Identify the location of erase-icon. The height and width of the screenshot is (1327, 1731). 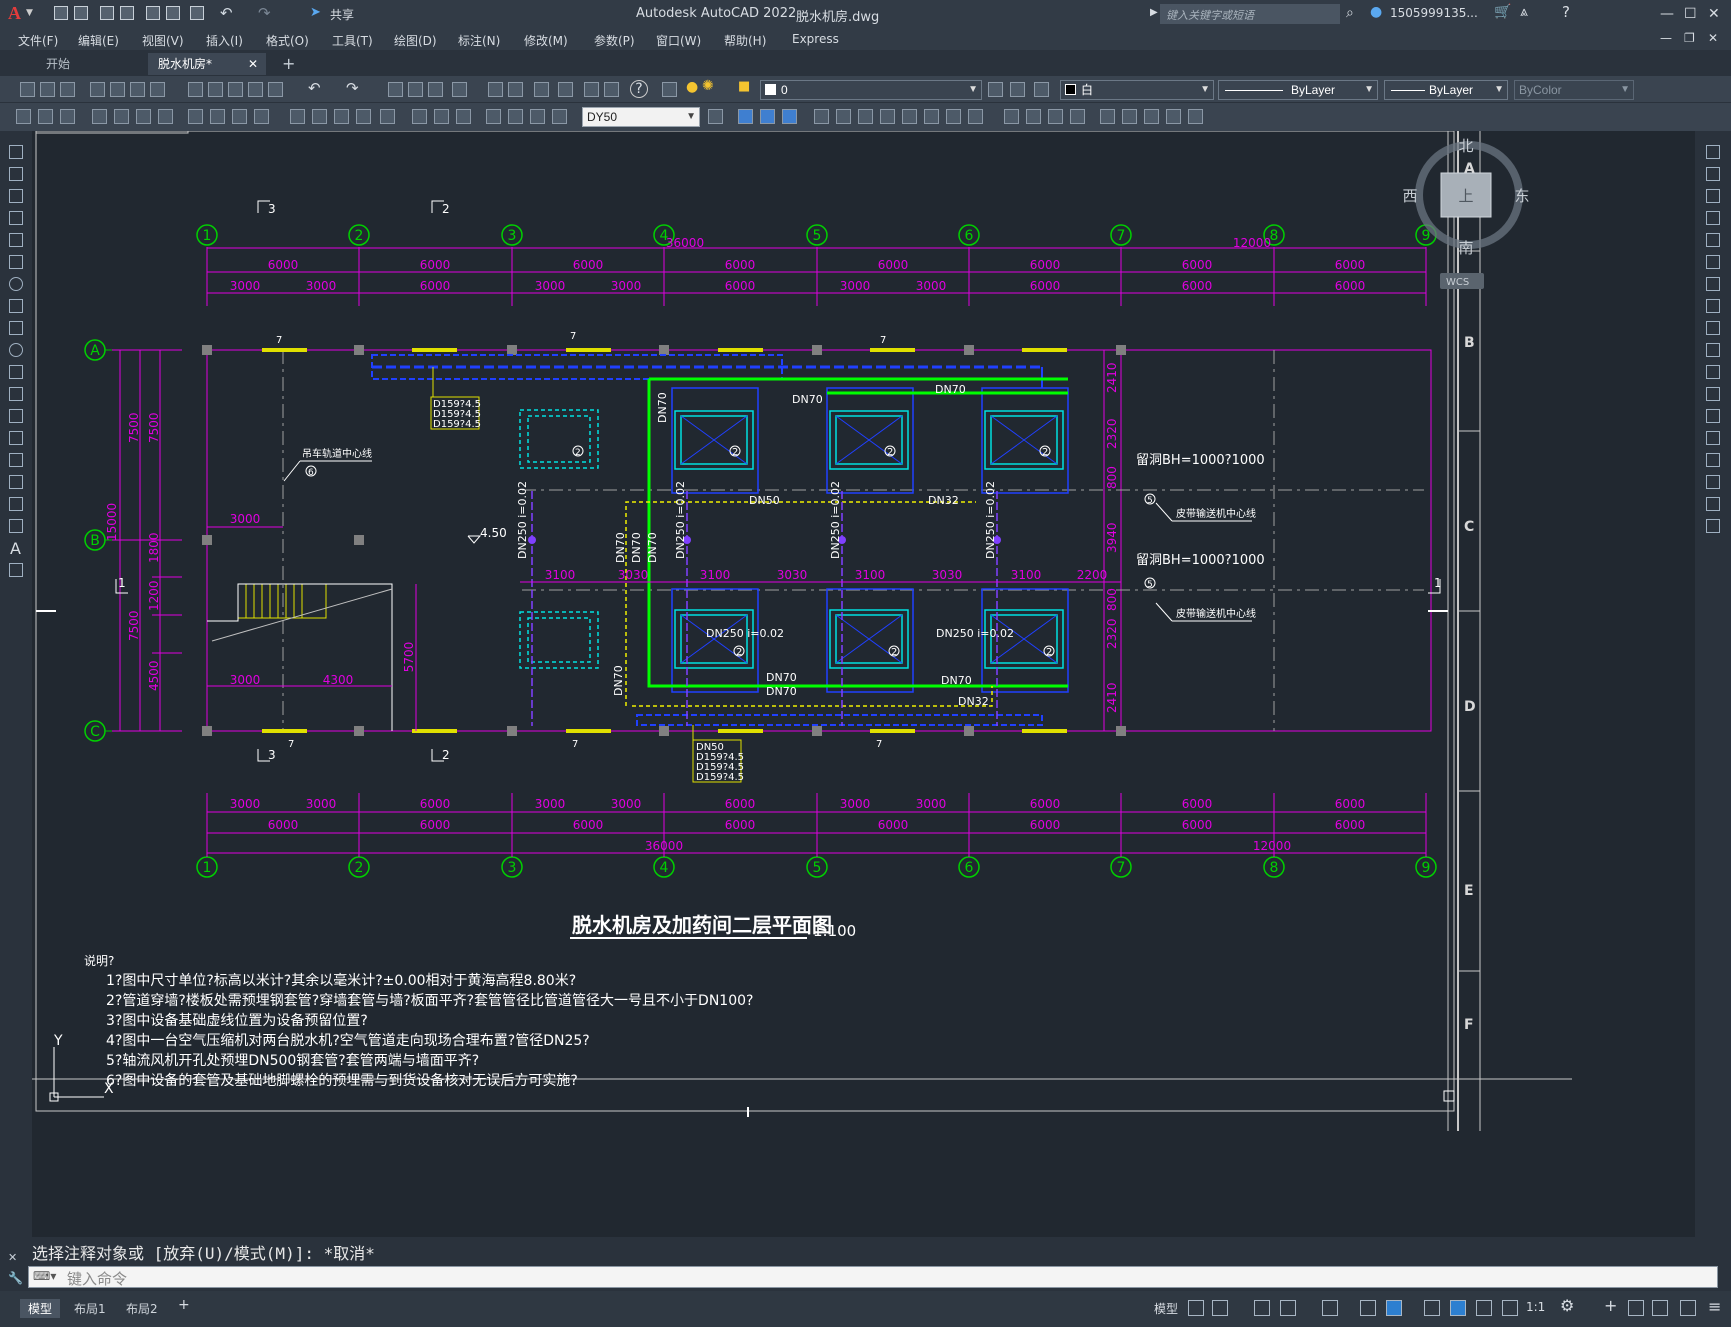
(1713, 152).